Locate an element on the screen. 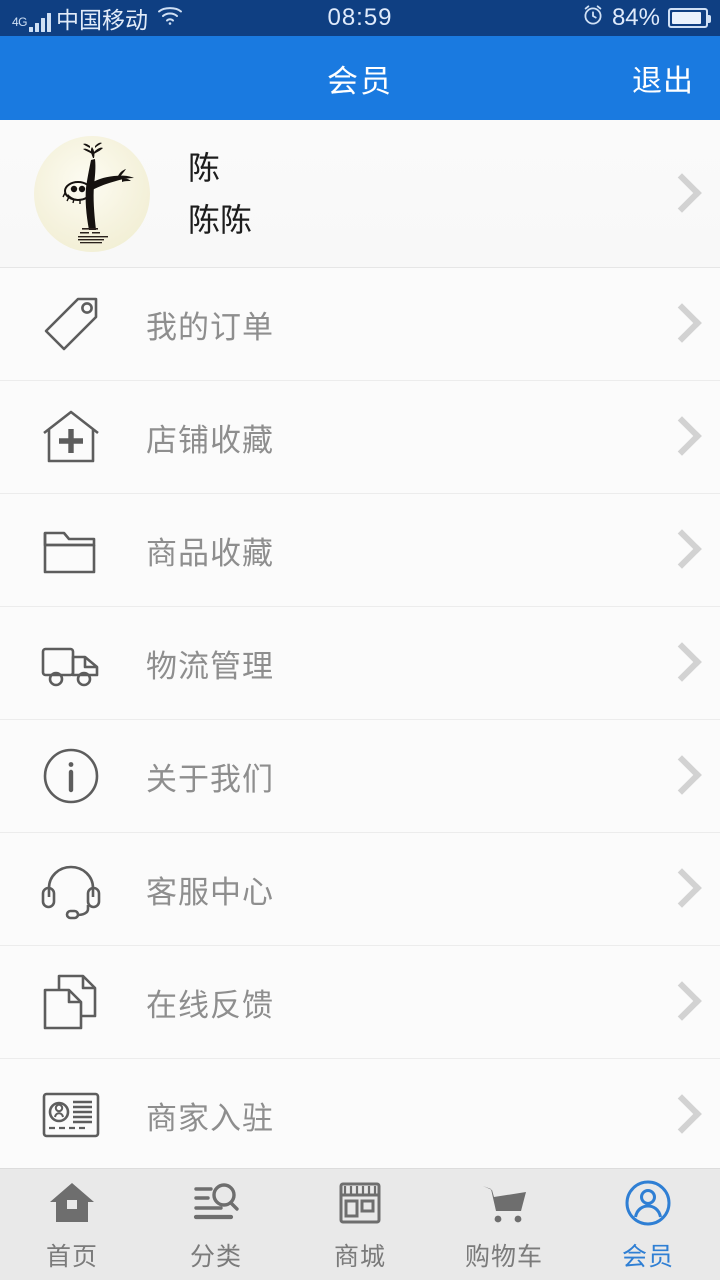  info-circle-icon is located at coordinates (71, 776).